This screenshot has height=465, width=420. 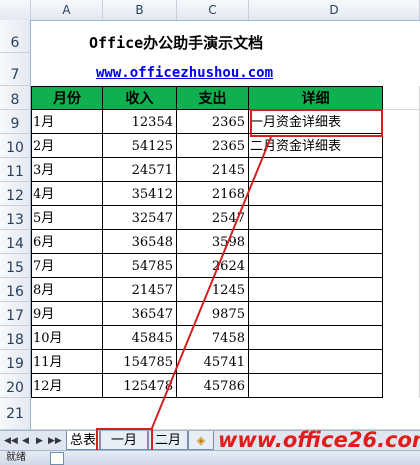 I want to click on tab-summary: 总表, so click(x=83, y=440).